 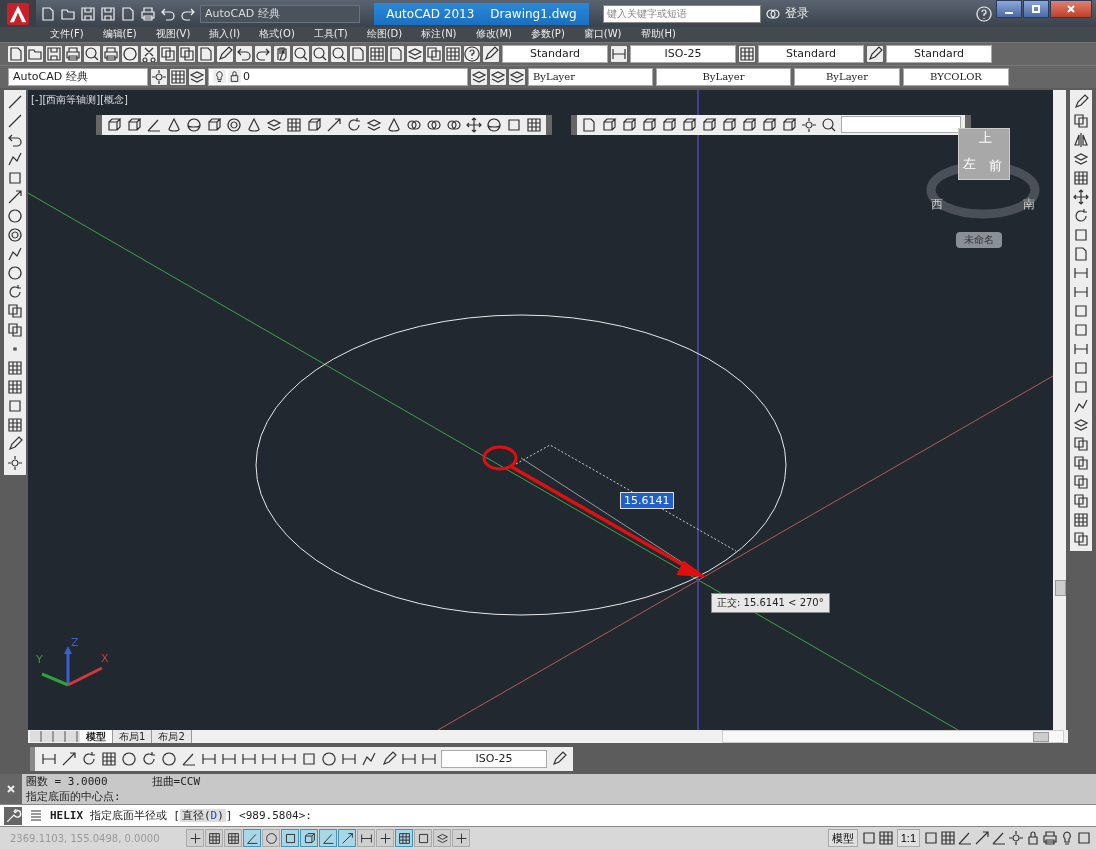 What do you see at coordinates (394, 124) in the screenshot?
I see `cone-icon` at bounding box center [394, 124].